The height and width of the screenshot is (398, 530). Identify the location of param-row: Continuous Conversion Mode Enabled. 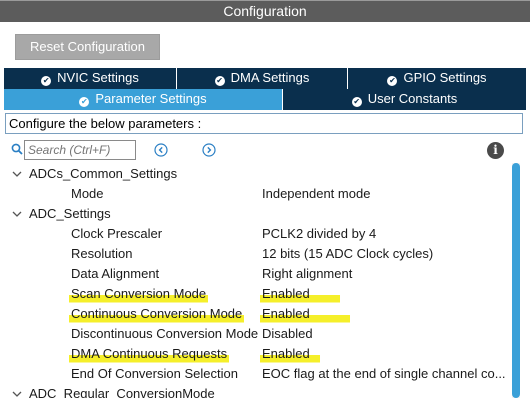
(256, 314).